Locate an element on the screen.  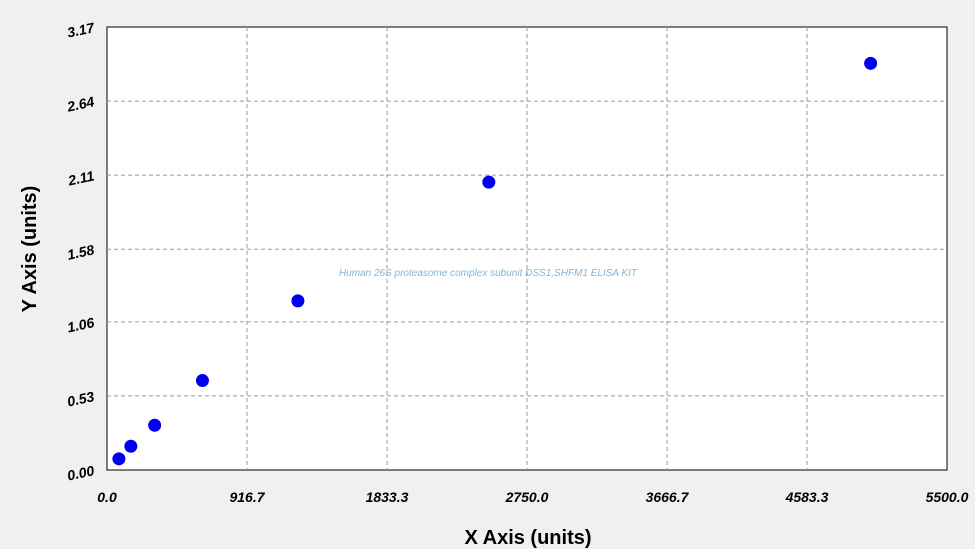
x-tick-label: 3666.7 is located at coordinates (668, 497).